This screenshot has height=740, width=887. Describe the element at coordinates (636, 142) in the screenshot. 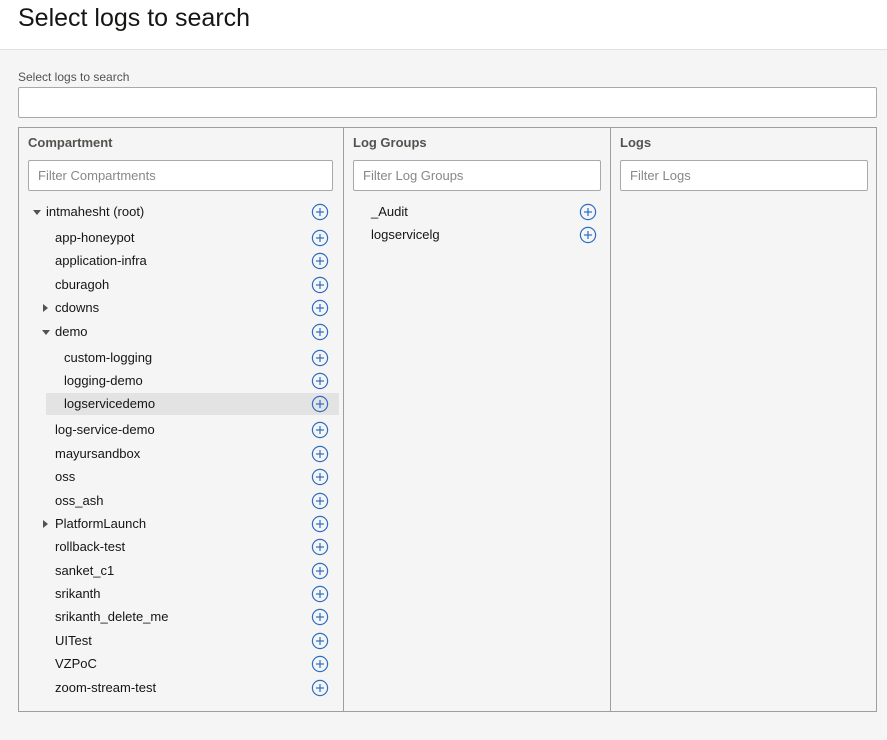

I see `logs-column-header: Logs` at that location.